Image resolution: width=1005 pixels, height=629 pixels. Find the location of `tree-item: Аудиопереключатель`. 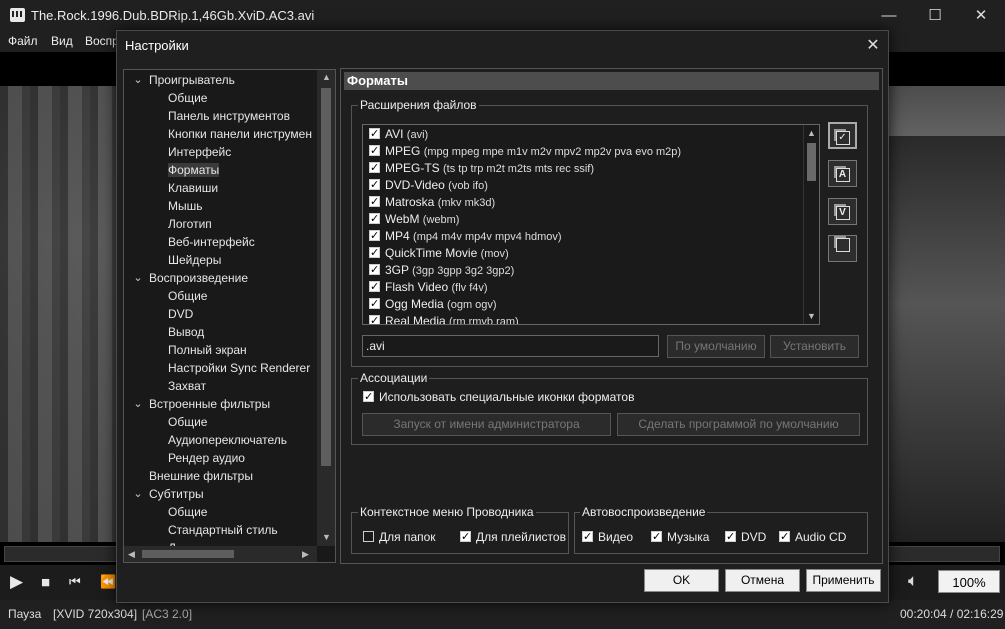

tree-item: Аудиопереключатель is located at coordinates (227, 440).